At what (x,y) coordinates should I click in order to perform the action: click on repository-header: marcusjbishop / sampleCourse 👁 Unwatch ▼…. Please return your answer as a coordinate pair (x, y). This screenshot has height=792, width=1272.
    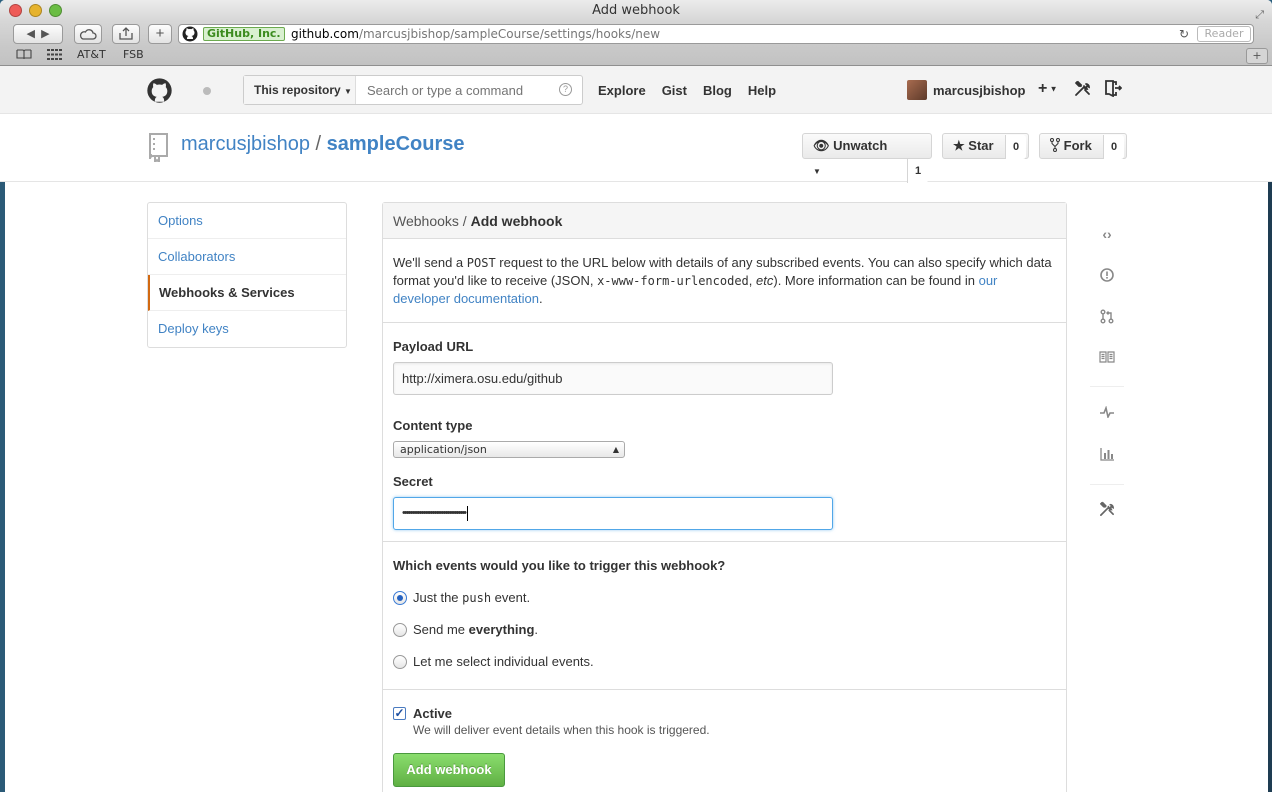
    Looking at the image, I should click on (636, 148).